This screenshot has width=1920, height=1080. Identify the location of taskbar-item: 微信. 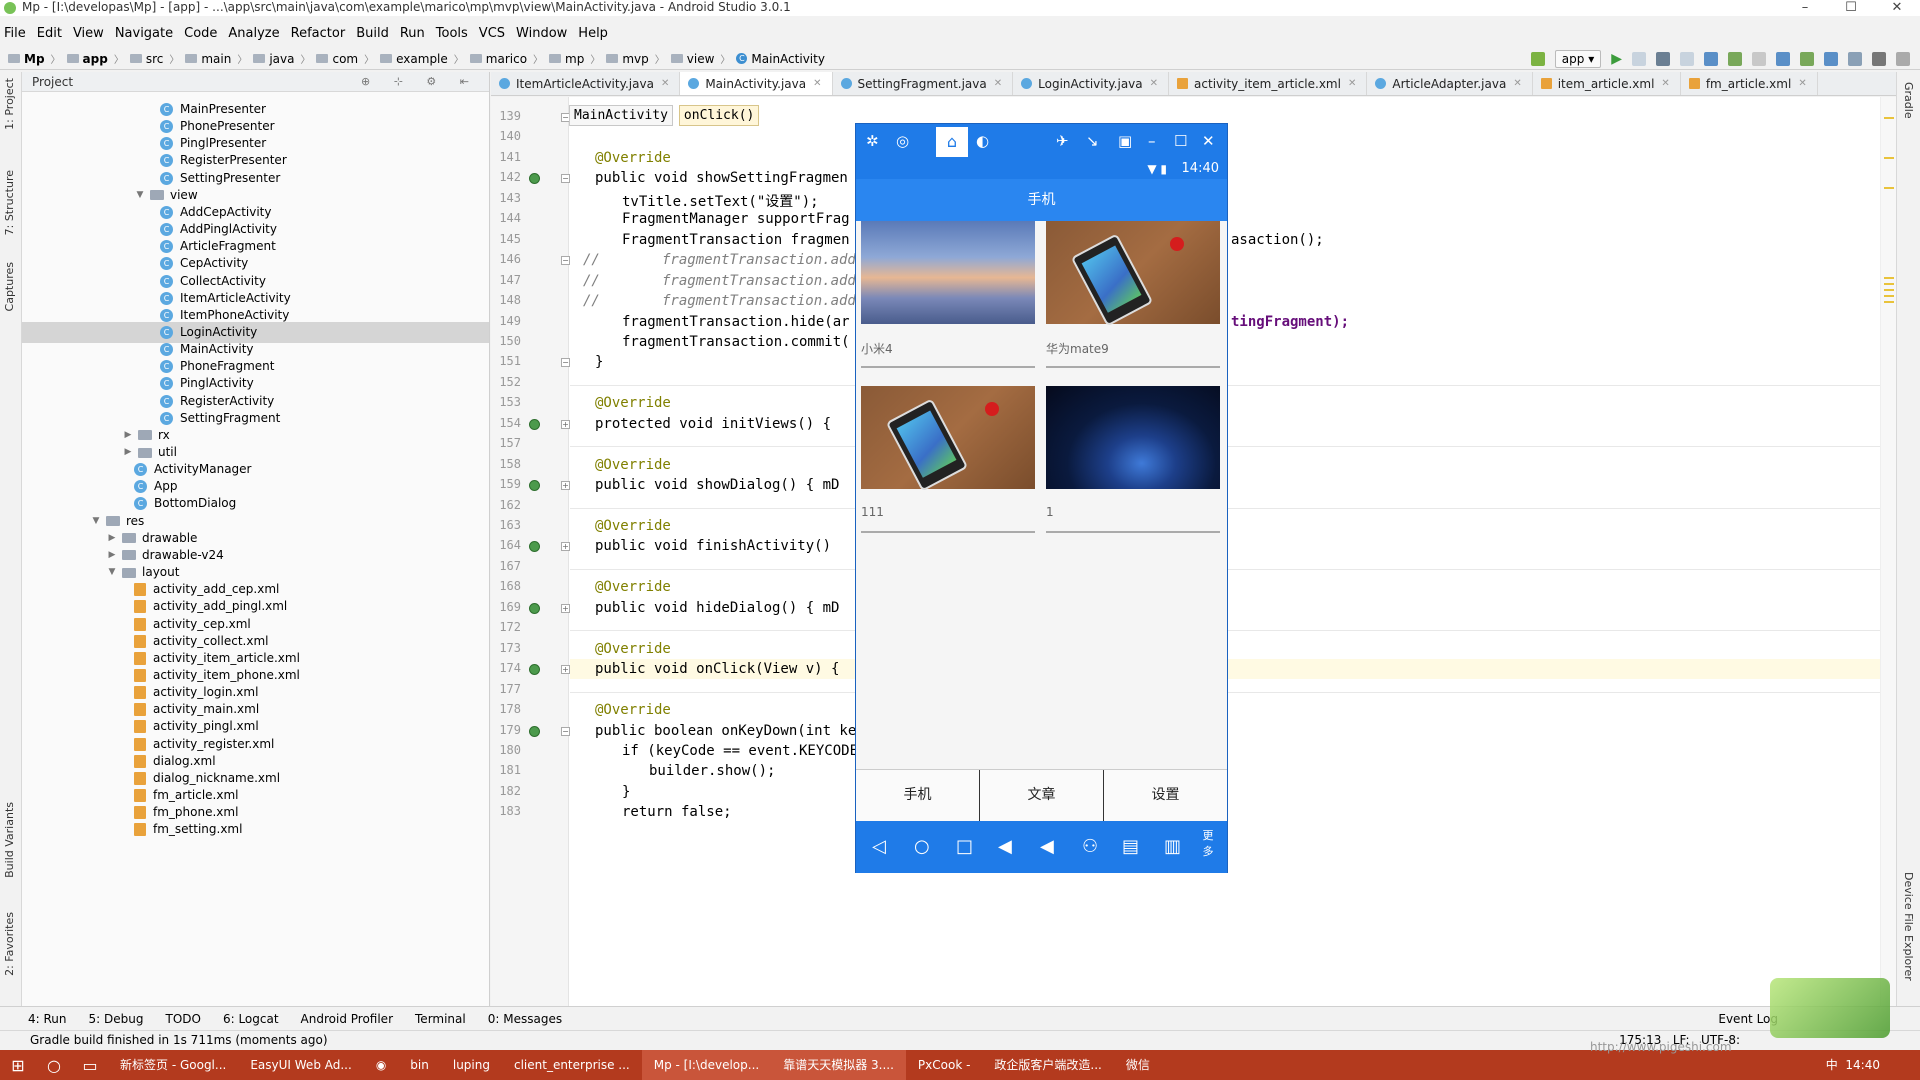
(1138, 1065).